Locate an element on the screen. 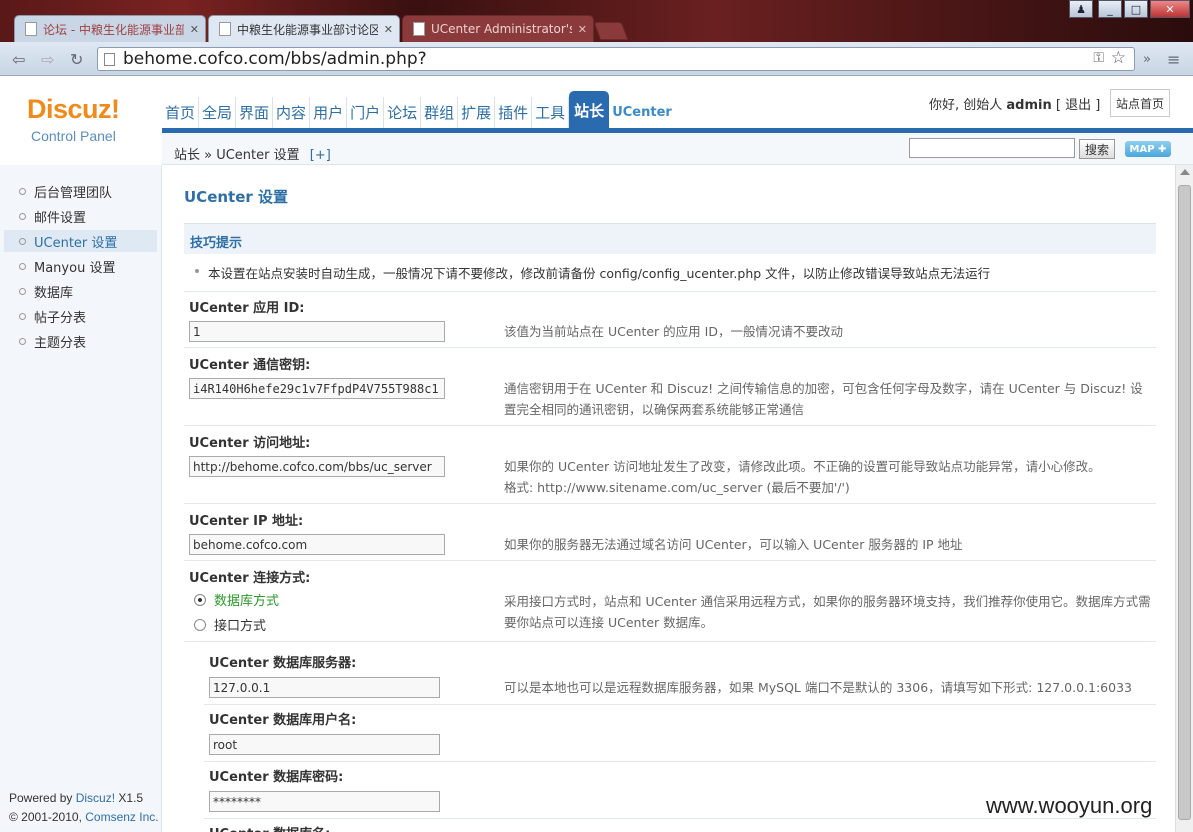 Image resolution: width=1193 pixels, height=832 pixels. auth-key-input: i4R140H6hefe29c1v7FfpdP4V755T988c1 is located at coordinates (317, 388).